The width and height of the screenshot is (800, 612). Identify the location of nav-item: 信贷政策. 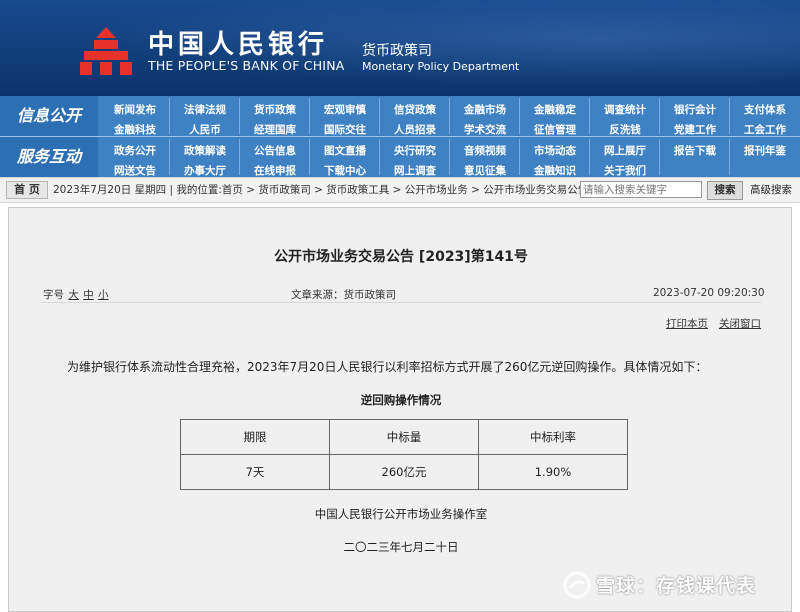
(415, 110).